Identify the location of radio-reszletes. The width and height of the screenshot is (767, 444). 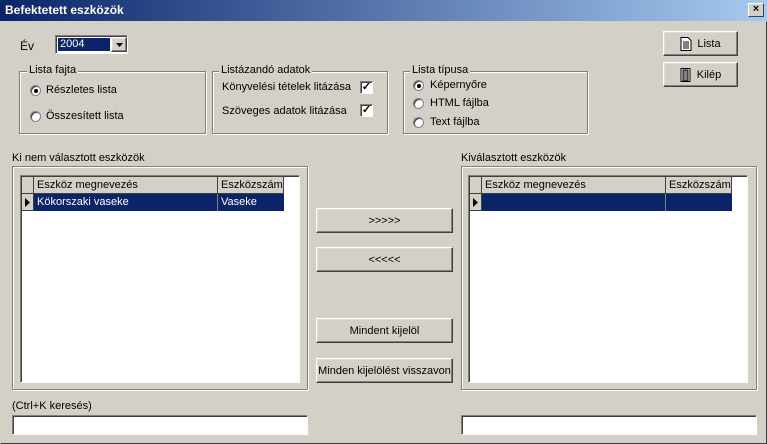
(35, 90).